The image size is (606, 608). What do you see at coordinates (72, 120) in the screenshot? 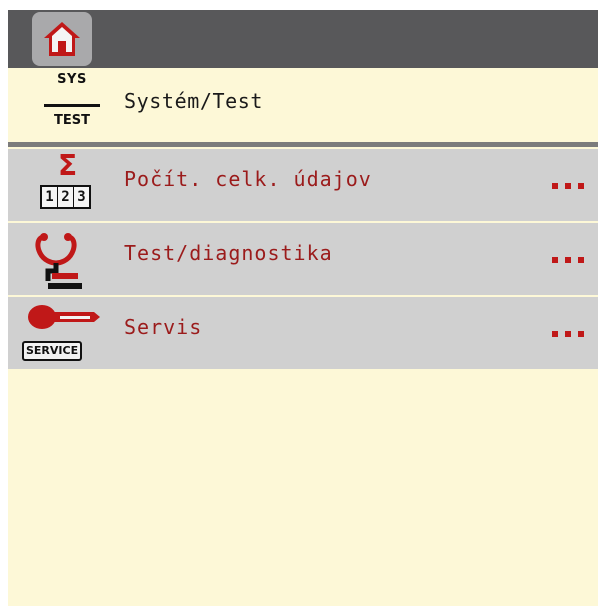
I see `sys-test-icon-bottom: TEST` at bounding box center [72, 120].